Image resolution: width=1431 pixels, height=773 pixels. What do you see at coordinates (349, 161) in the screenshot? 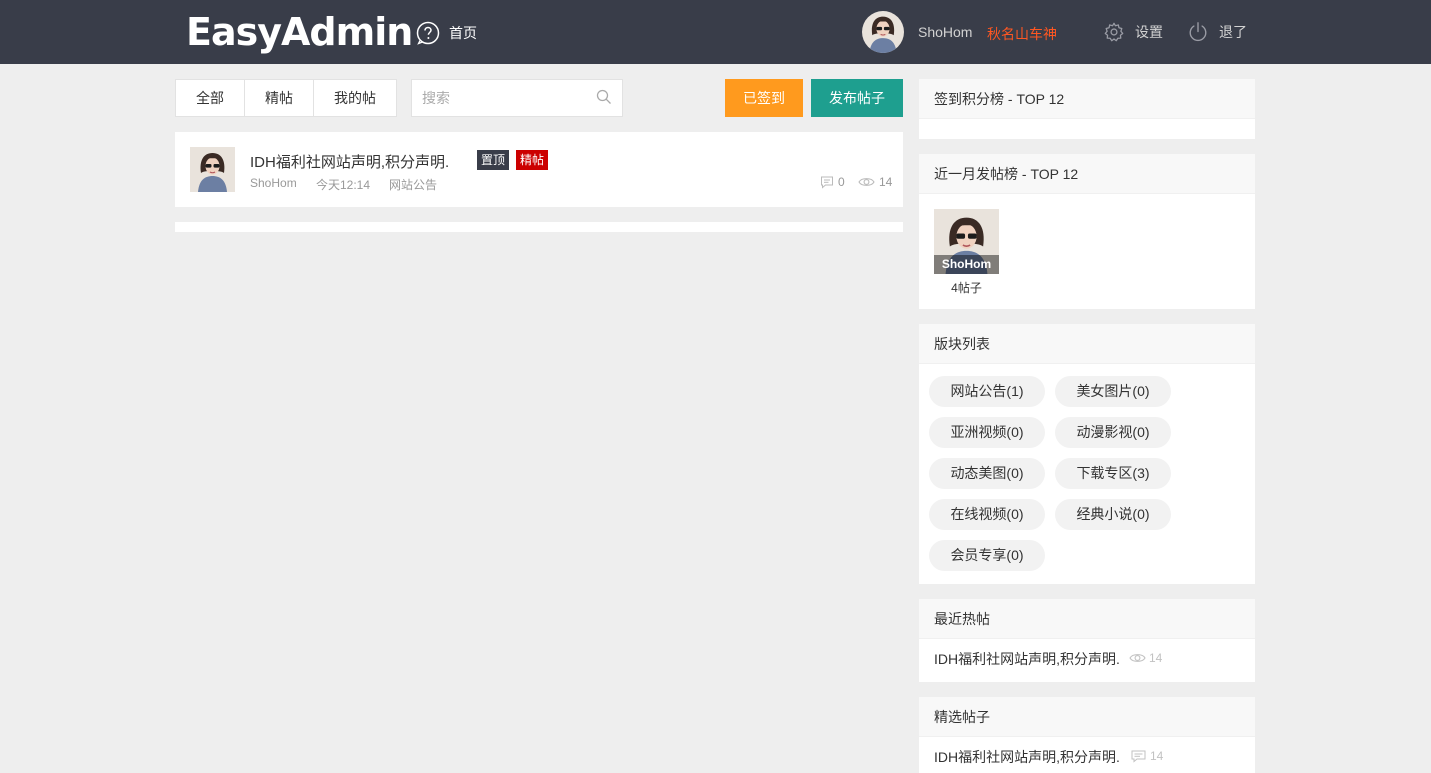
I see `post-title: IDH福利社网站声明,积分声明.` at bounding box center [349, 161].